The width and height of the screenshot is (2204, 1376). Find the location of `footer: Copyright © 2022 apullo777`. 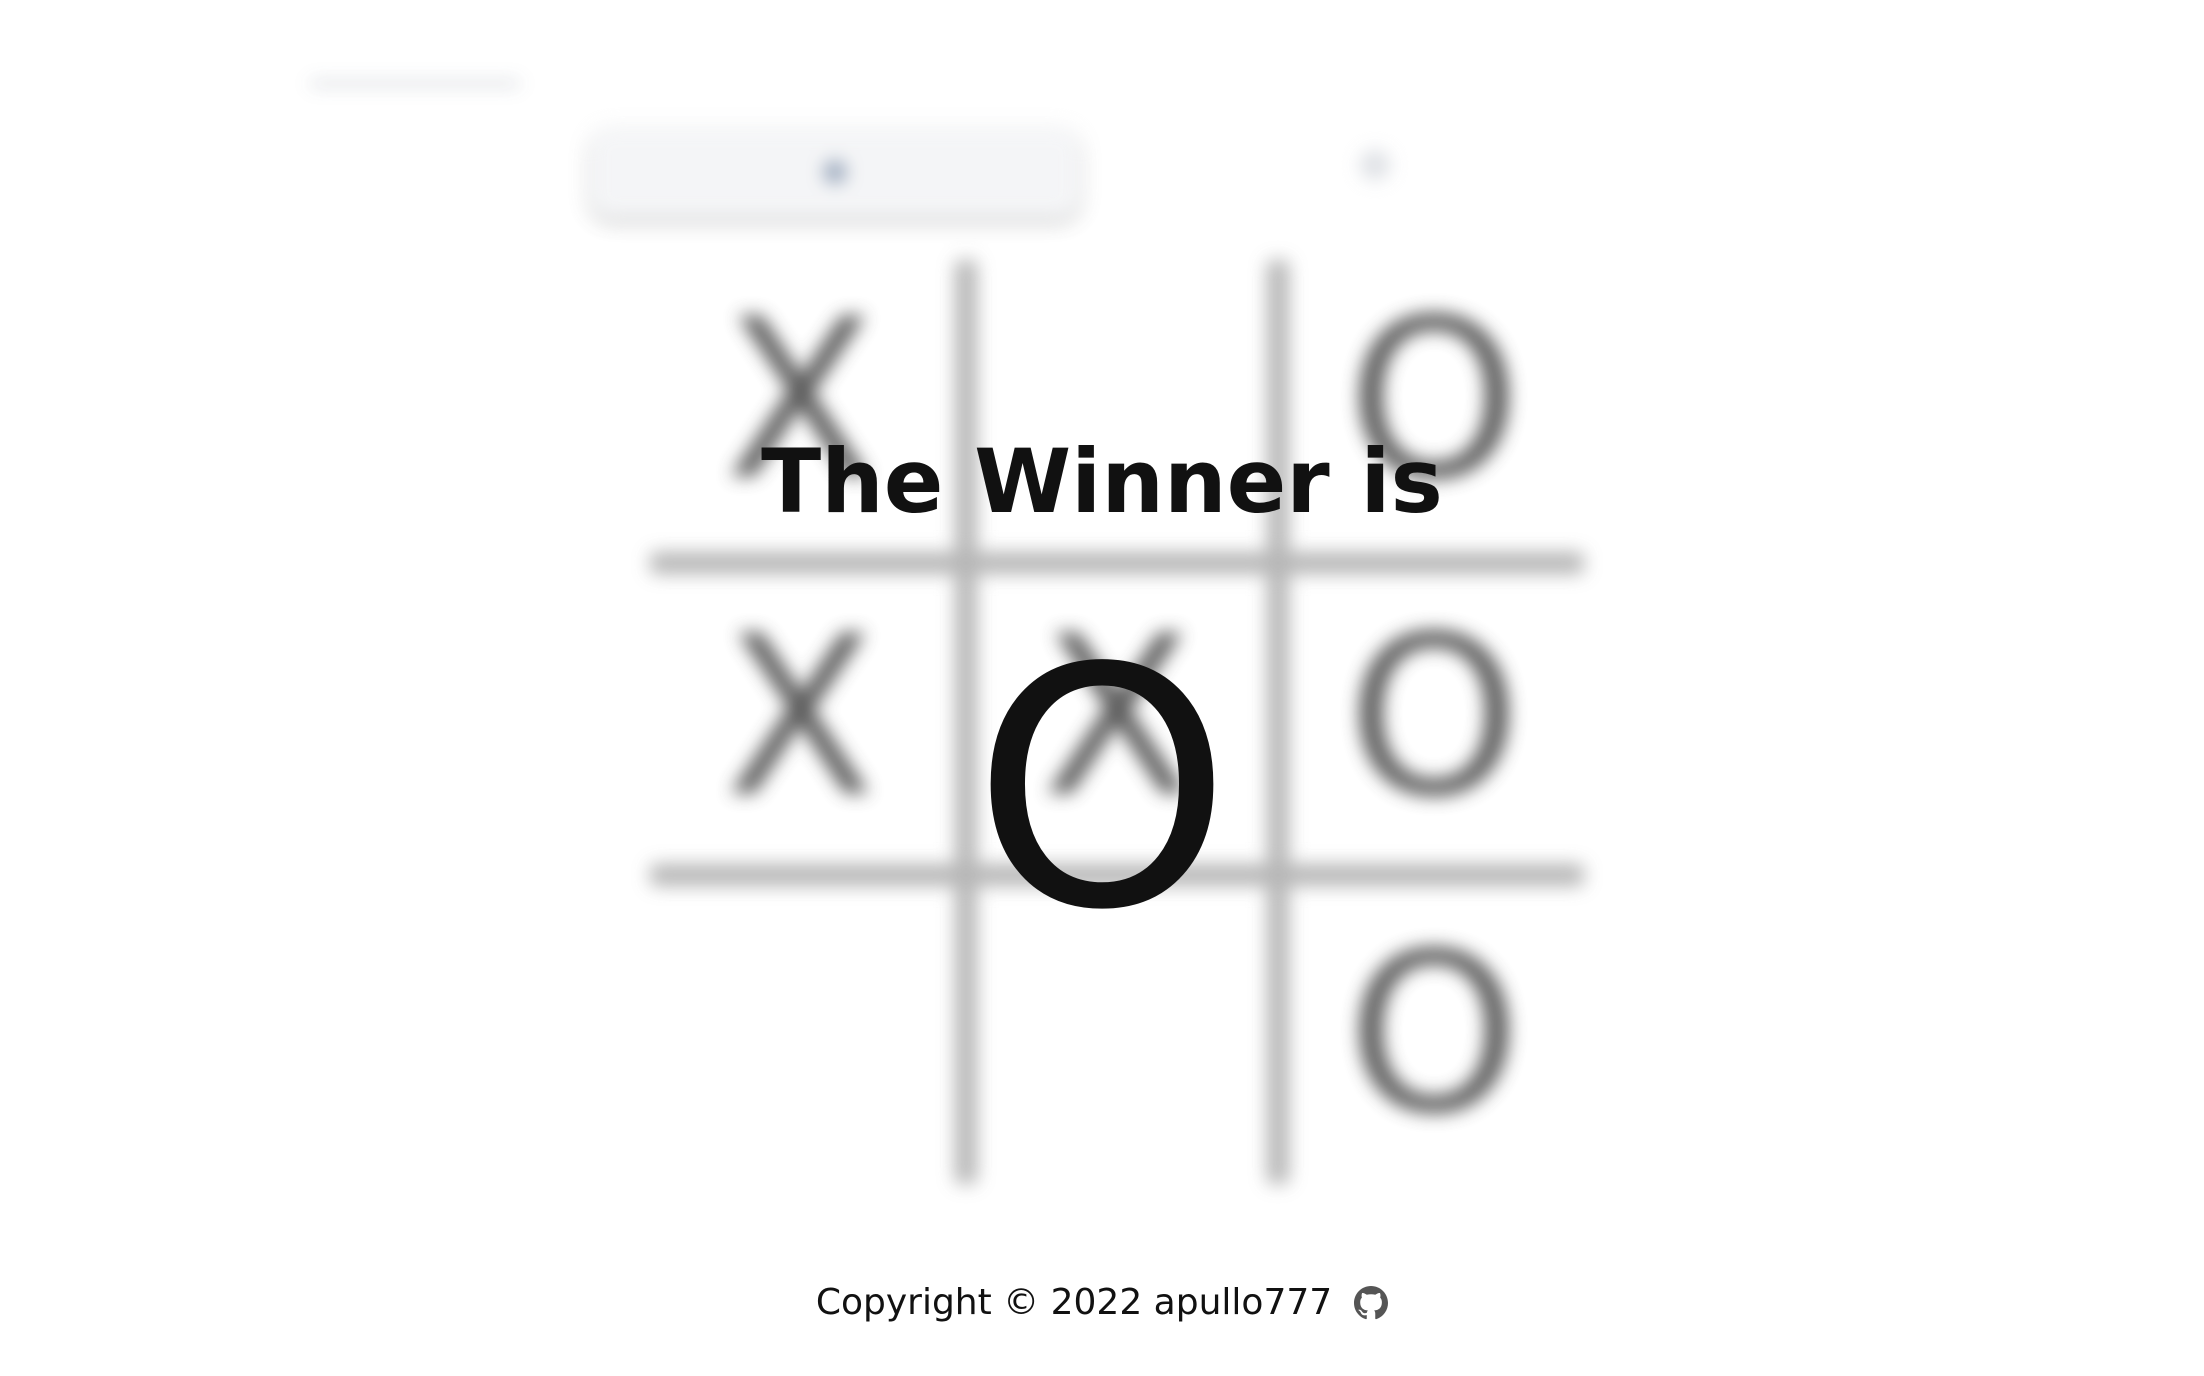

footer: Copyright © 2022 apullo777 is located at coordinates (1102, 1302).